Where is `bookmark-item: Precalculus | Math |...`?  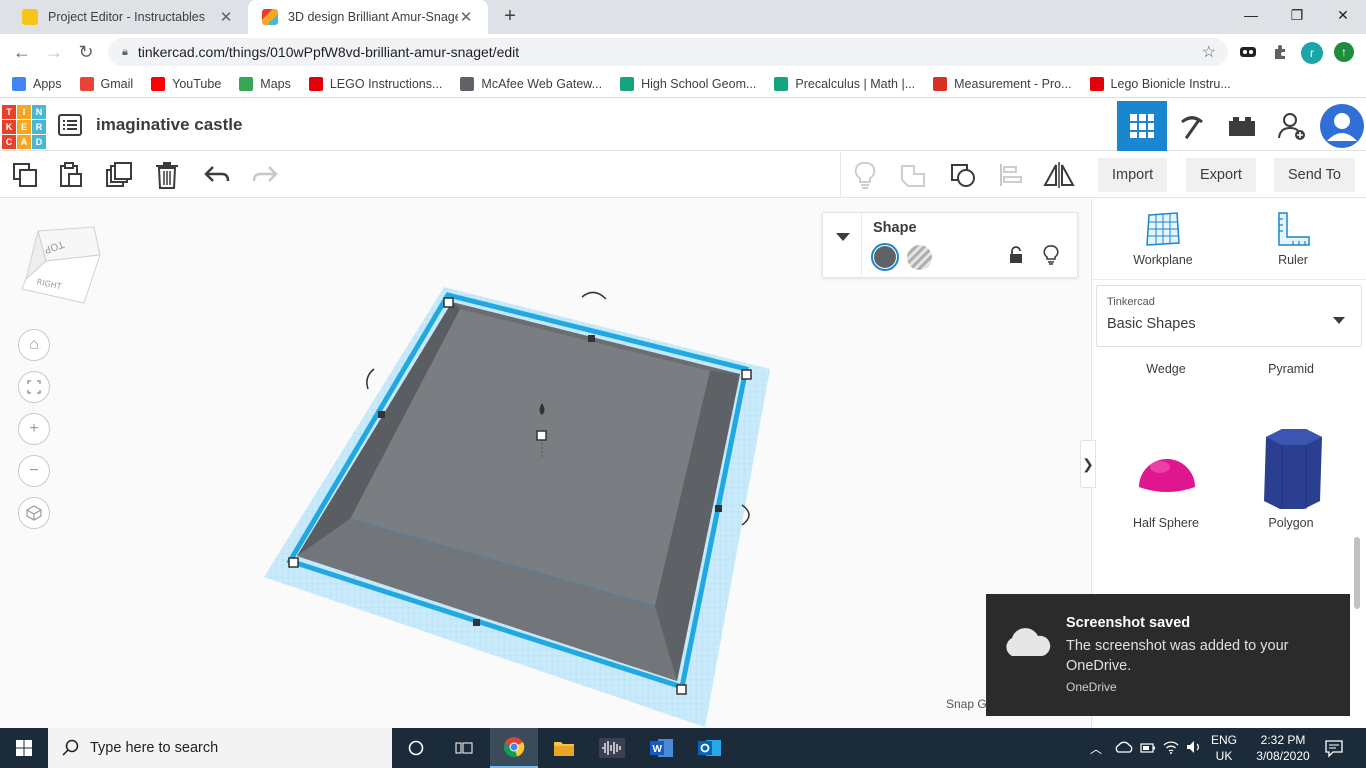
bookmark-item: Precalculus | Math |... is located at coordinates (844, 83).